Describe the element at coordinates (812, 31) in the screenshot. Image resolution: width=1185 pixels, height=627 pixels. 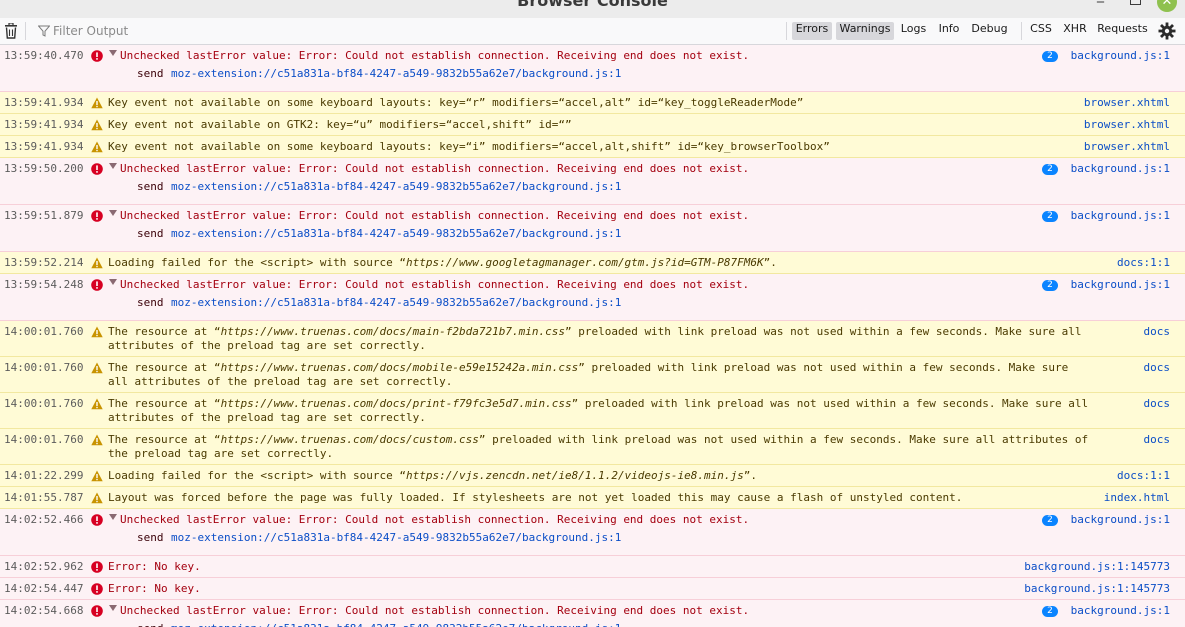
I see `filter-button-errors: Errors` at that location.